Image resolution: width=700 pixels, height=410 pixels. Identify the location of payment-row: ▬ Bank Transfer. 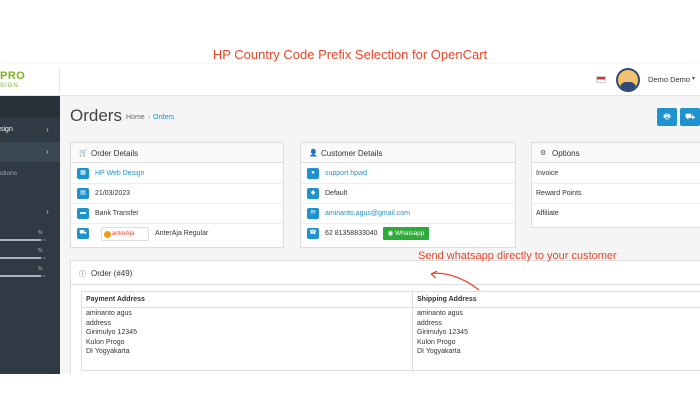
(177, 214).